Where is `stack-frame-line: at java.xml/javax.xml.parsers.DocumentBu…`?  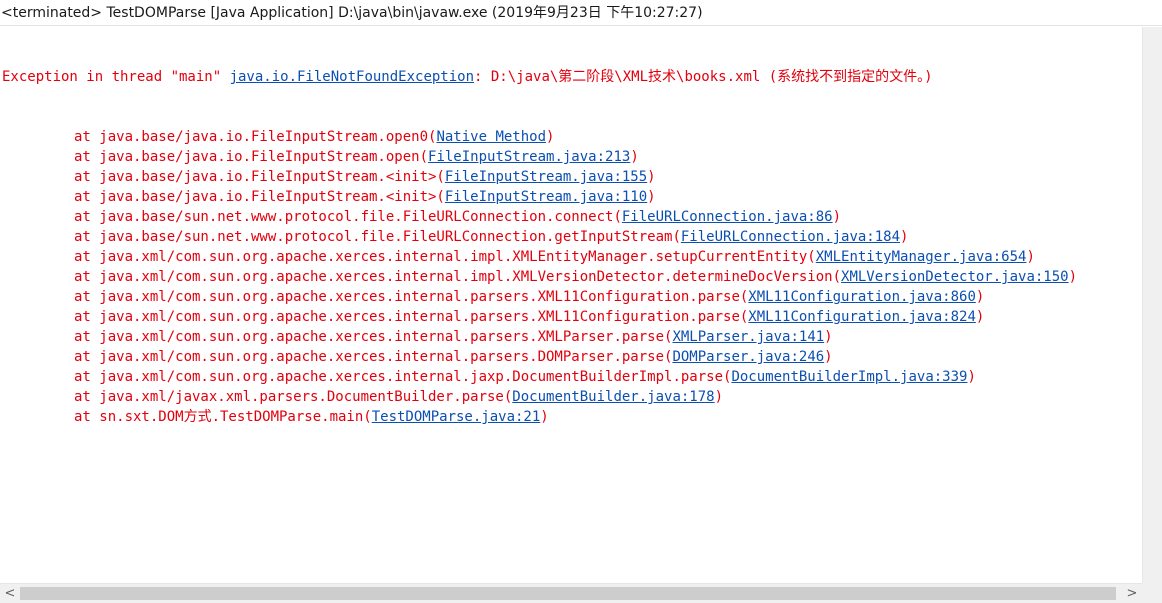
stack-frame-line: at java.xml/javax.xml.parsers.DocumentBu… is located at coordinates (572, 397).